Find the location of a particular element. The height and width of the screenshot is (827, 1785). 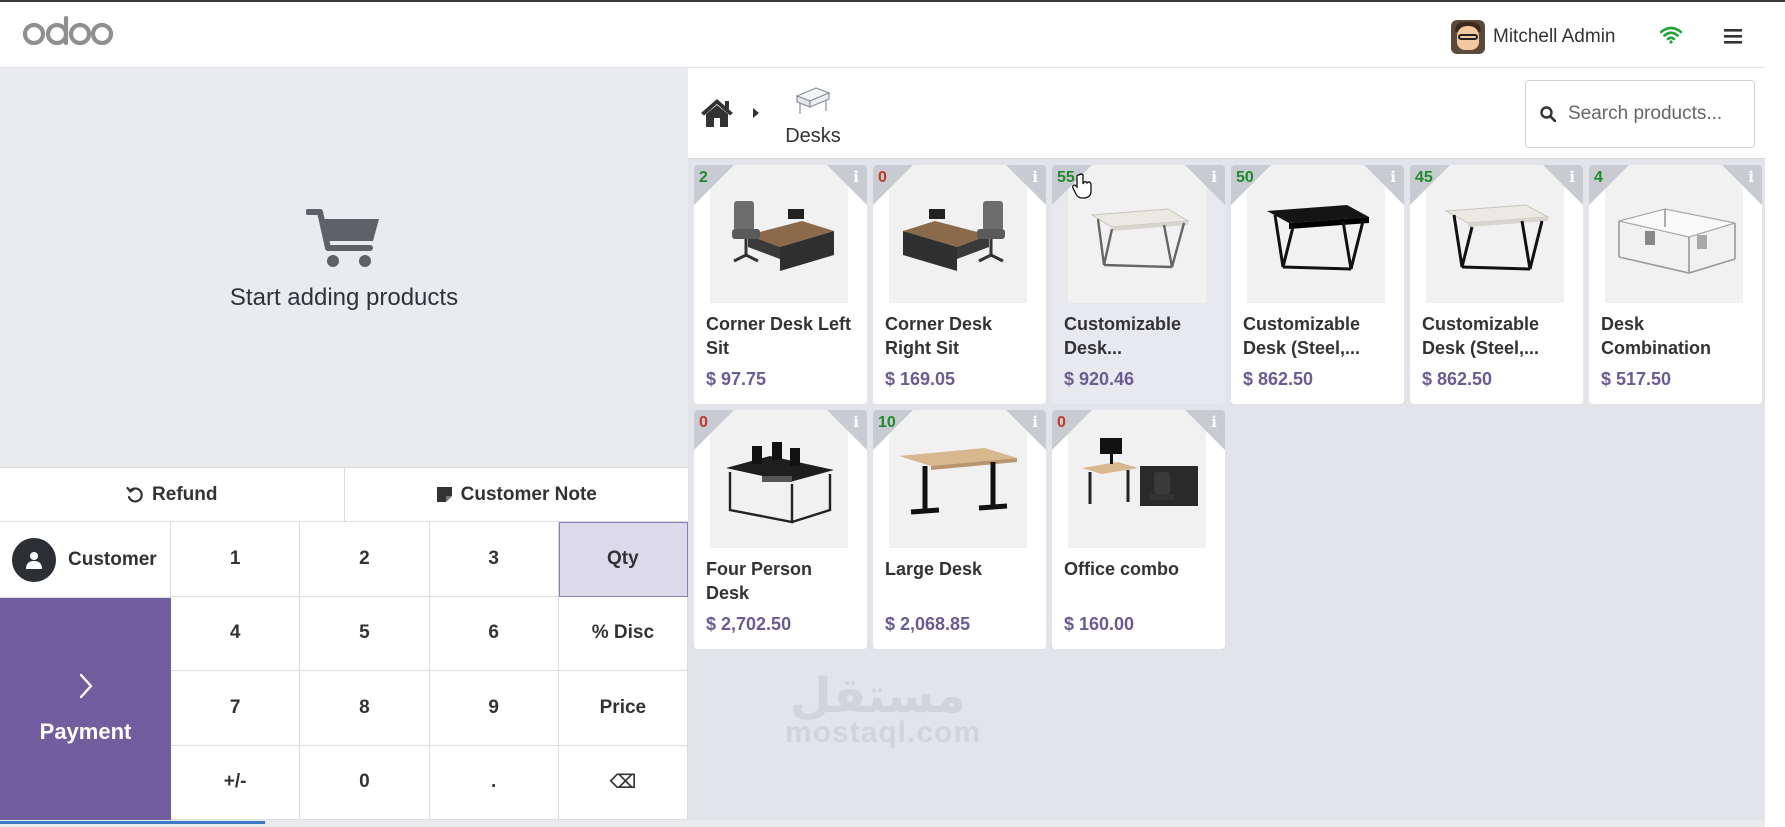

refund-icon is located at coordinates (134, 494).